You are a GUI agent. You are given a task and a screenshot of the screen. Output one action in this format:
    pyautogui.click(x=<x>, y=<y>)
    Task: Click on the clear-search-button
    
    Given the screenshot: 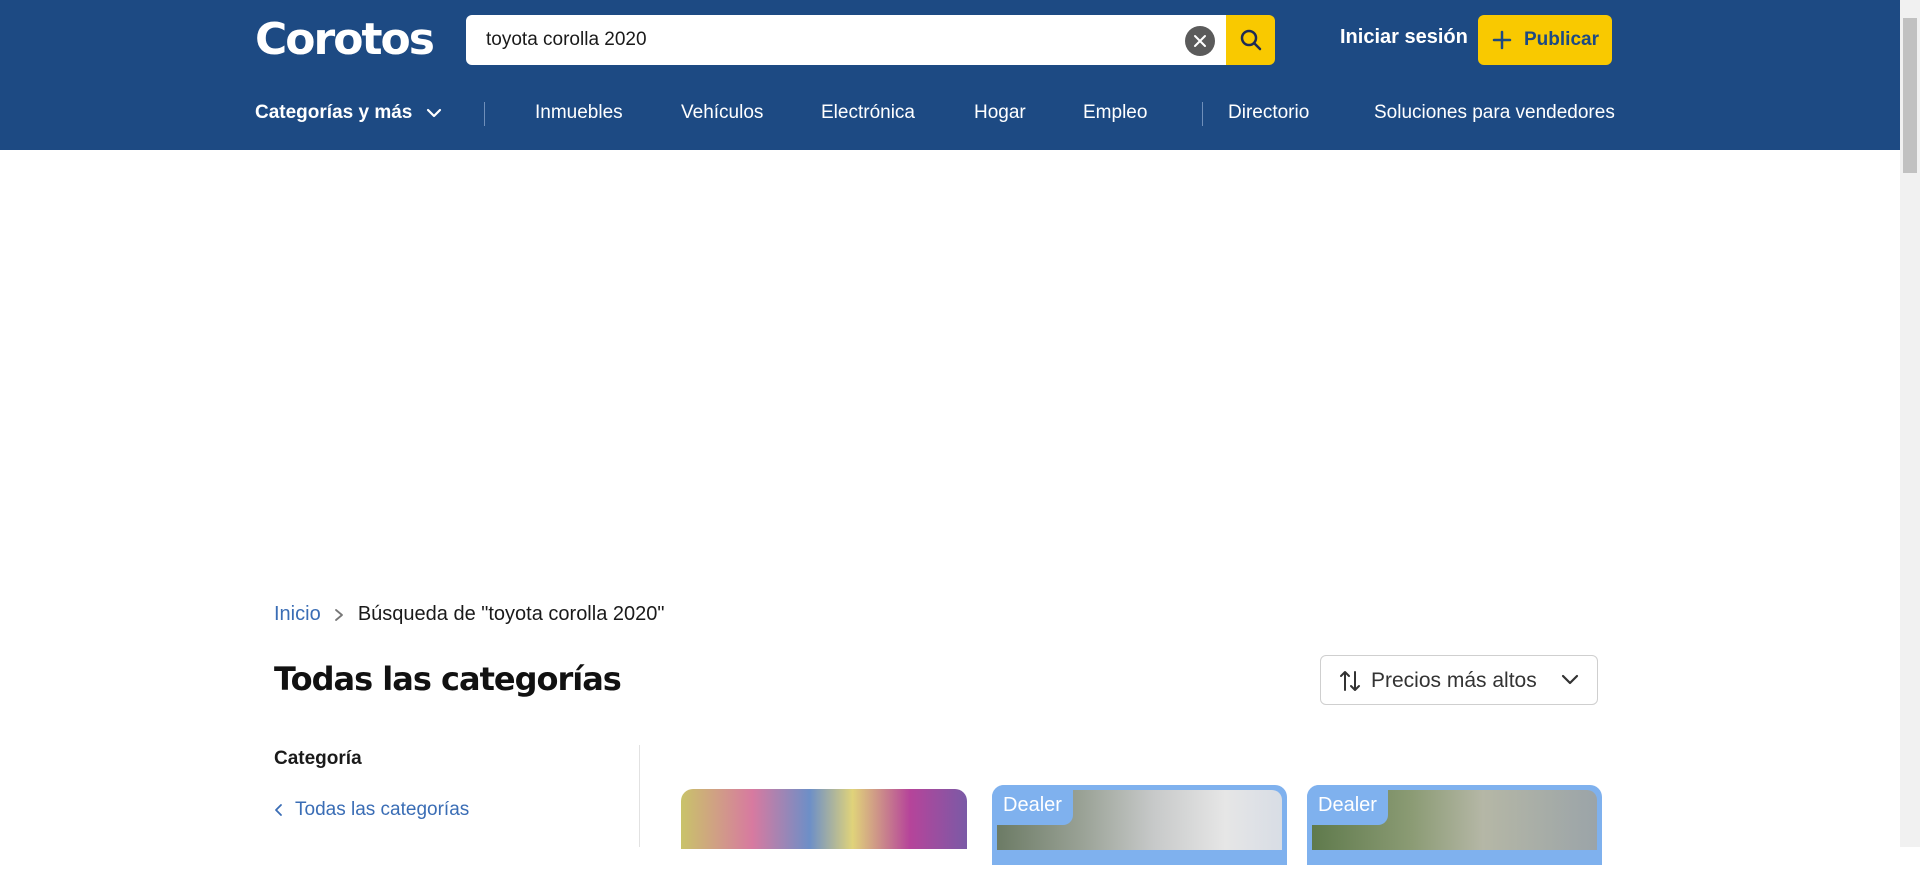 What is the action you would take?
    pyautogui.click(x=1200, y=41)
    